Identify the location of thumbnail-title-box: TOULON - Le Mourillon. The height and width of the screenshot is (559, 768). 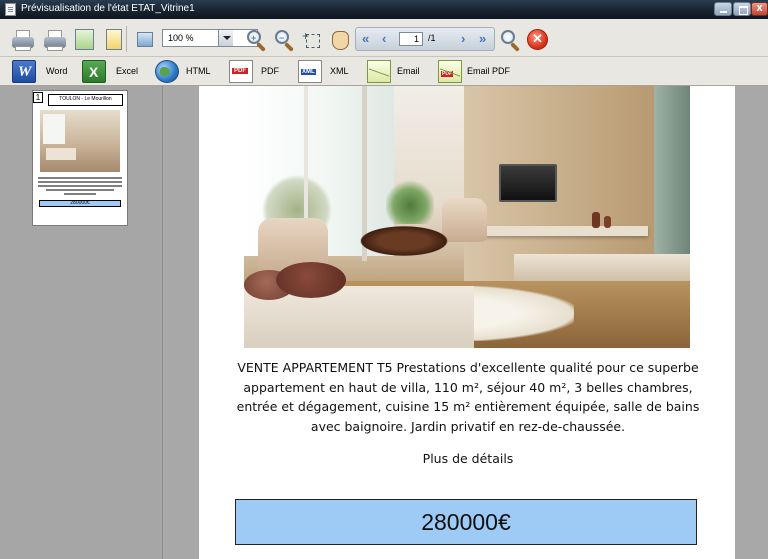
(85, 100).